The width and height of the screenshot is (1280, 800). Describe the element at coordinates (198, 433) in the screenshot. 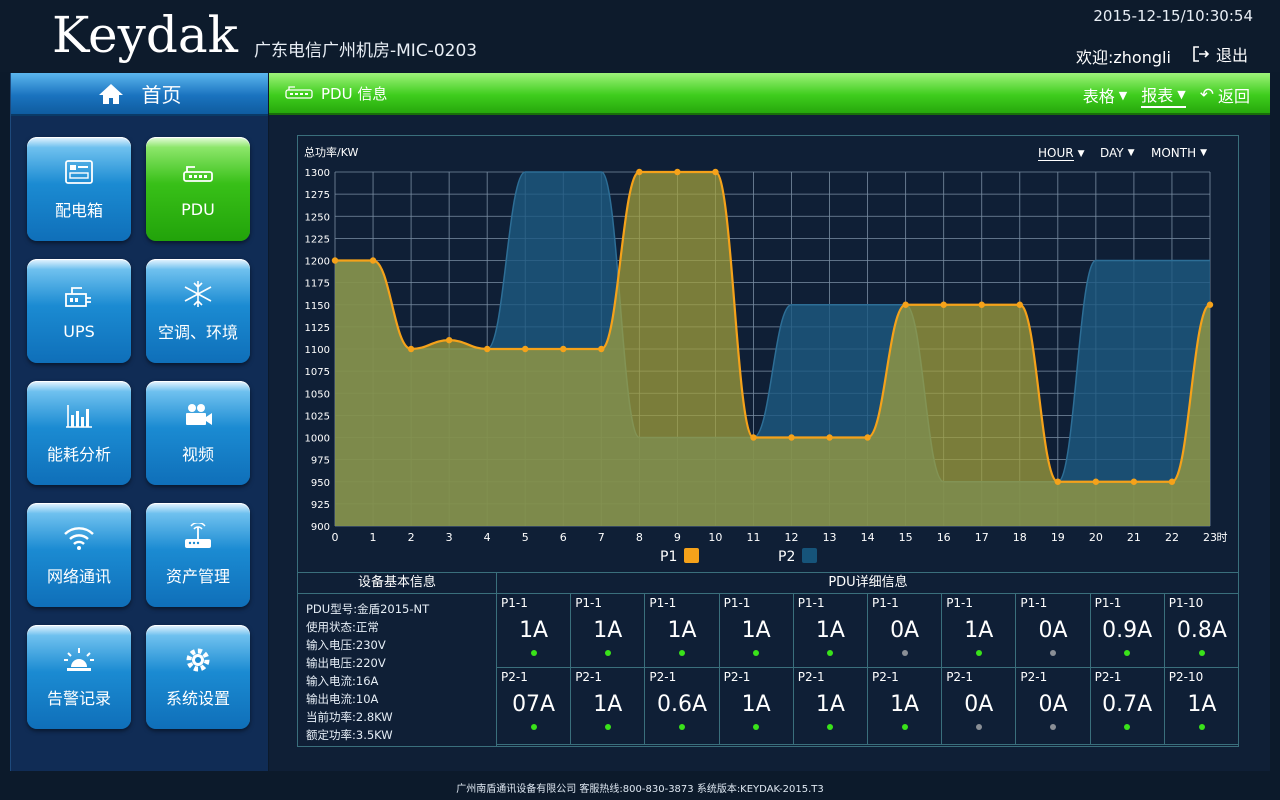

I see `nav-tile-video-camera: 视频` at that location.